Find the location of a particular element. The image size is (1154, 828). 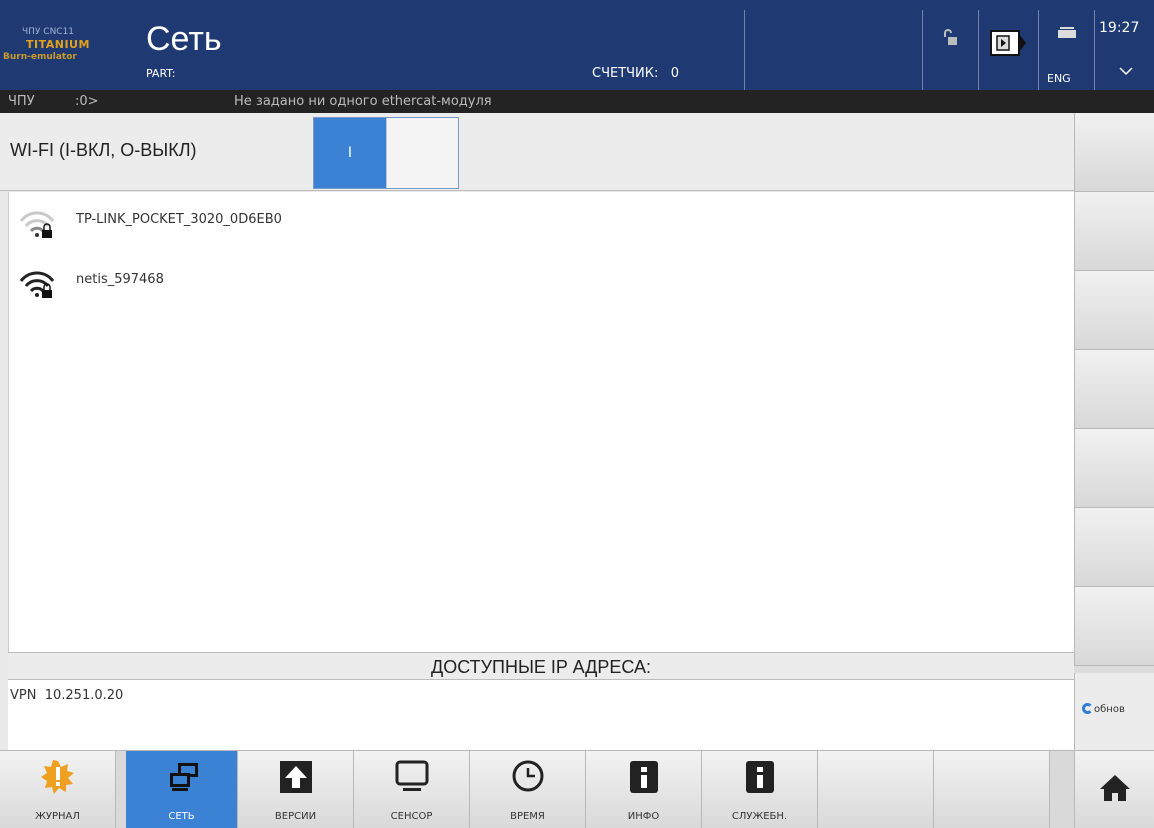

clock-icon is located at coordinates (528, 776).